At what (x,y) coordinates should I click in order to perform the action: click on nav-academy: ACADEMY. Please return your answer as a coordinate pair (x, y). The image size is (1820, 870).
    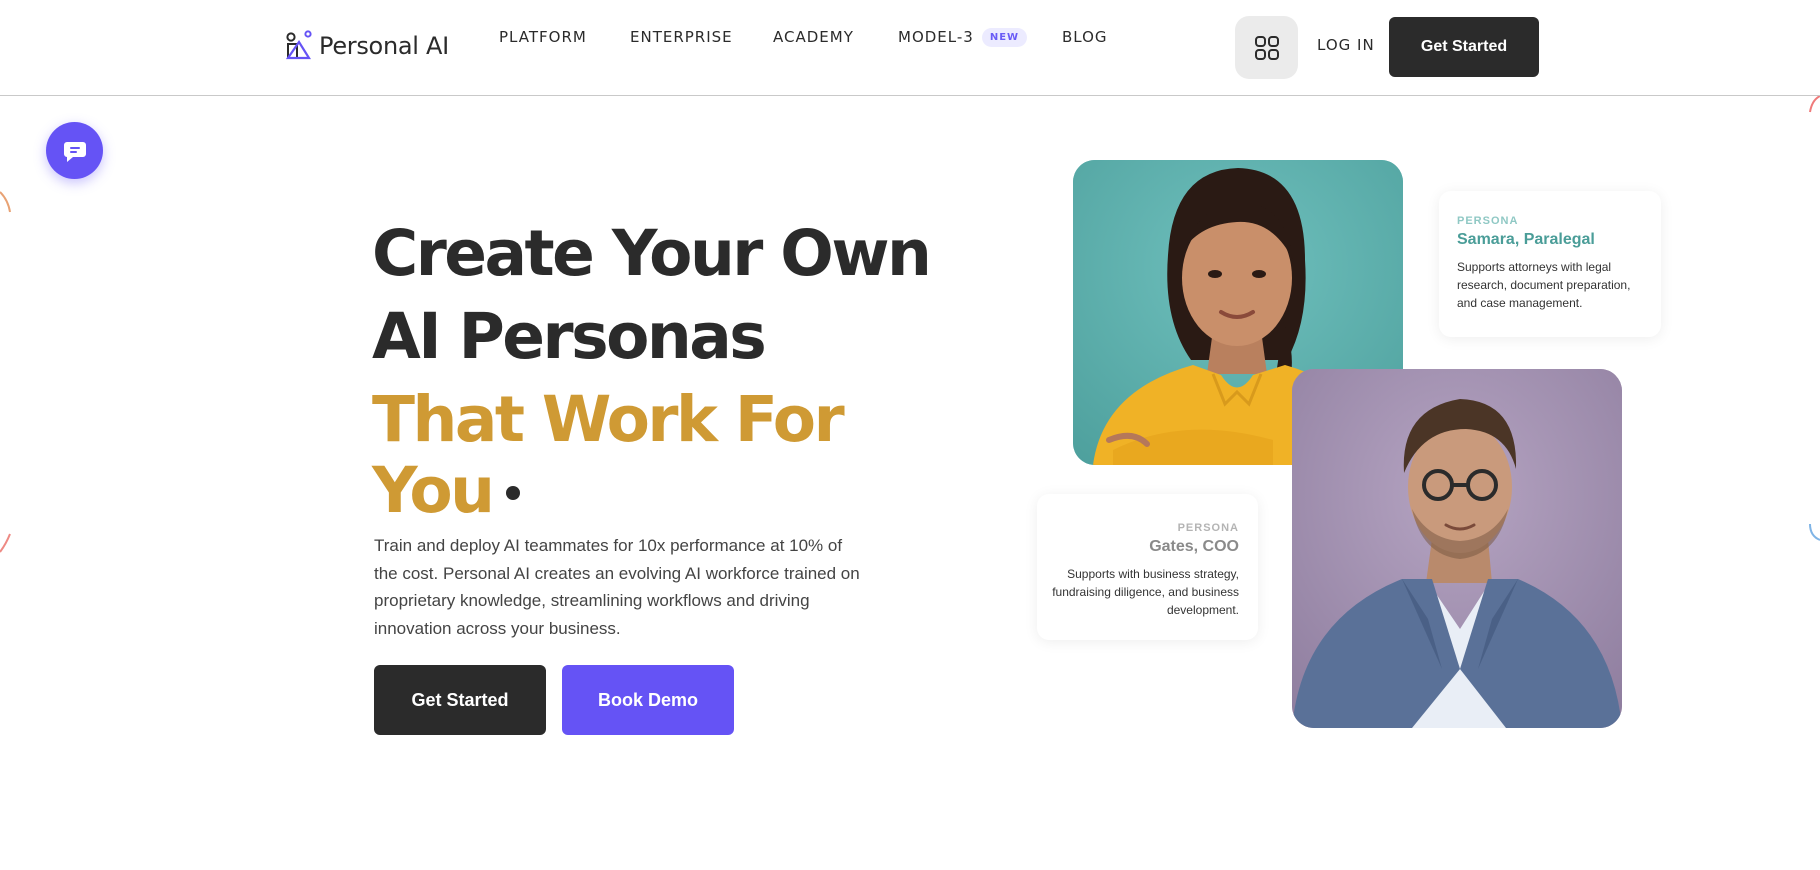
    Looking at the image, I should click on (813, 37).